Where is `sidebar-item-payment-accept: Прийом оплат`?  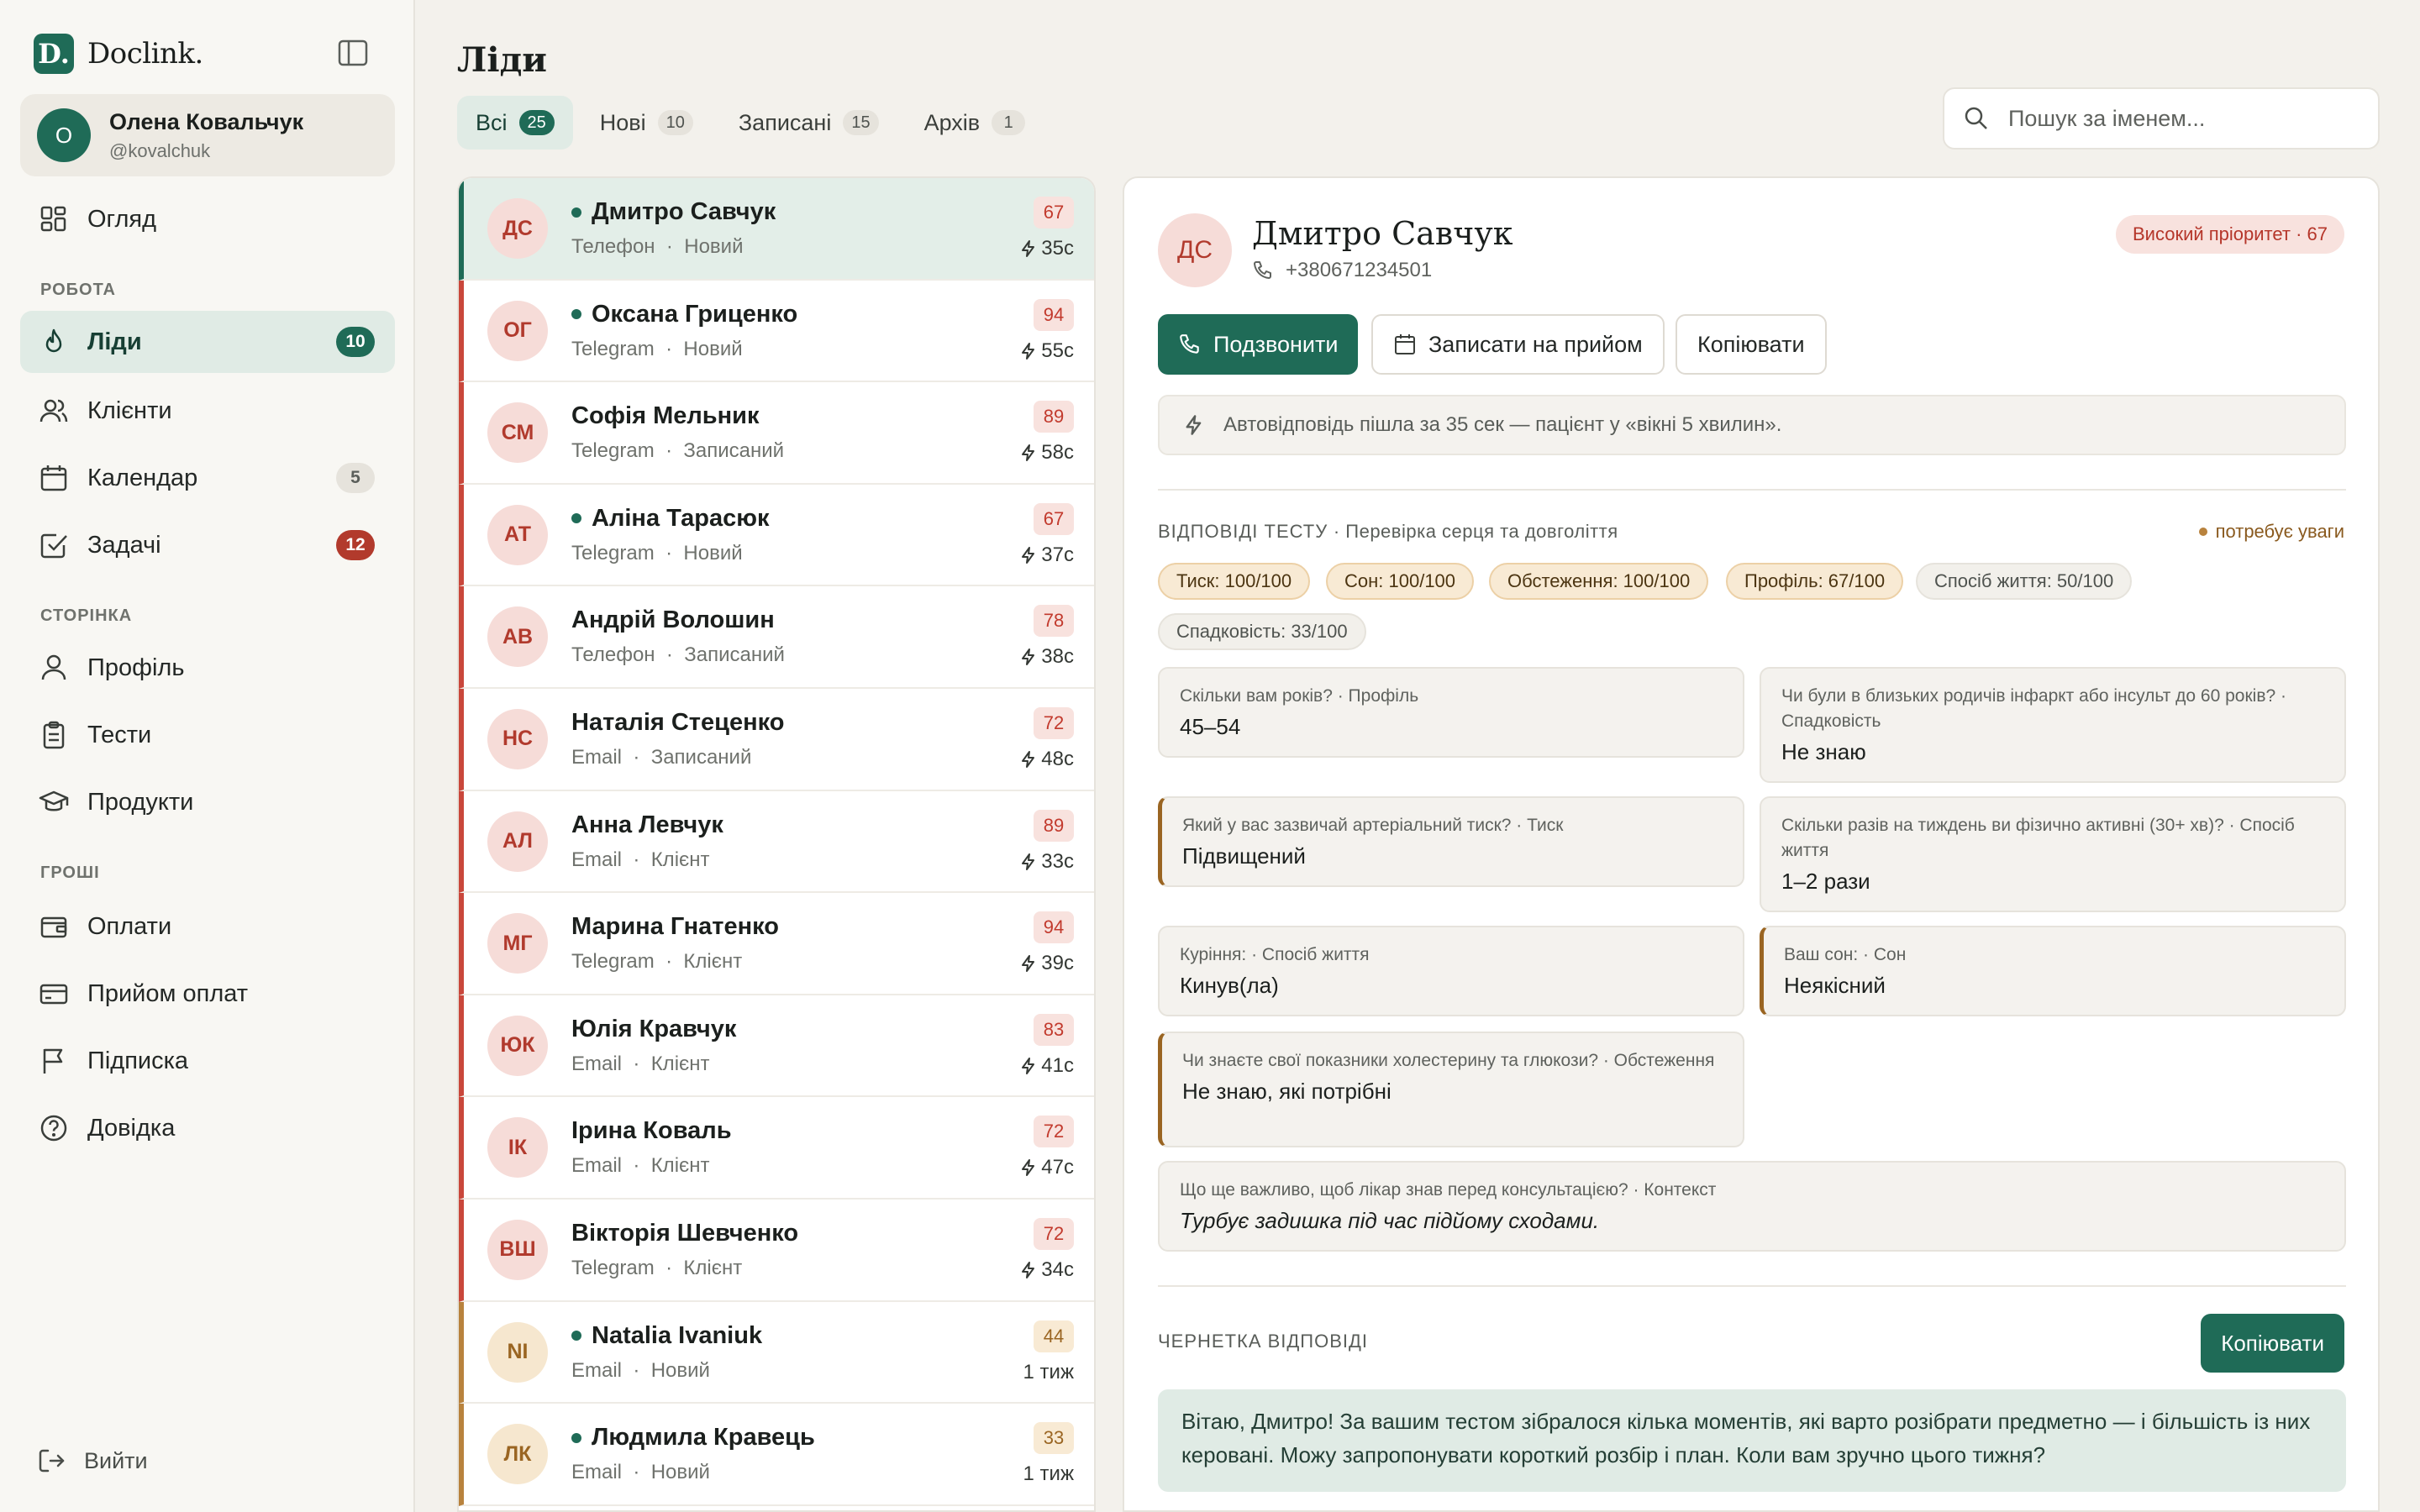 sidebar-item-payment-accept: Прийом оплат is located at coordinates (207, 994).